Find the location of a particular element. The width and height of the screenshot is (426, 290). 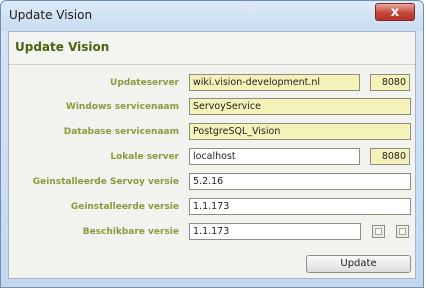

installed-version-label: Geinstalleerde versie is located at coordinates (124, 207).